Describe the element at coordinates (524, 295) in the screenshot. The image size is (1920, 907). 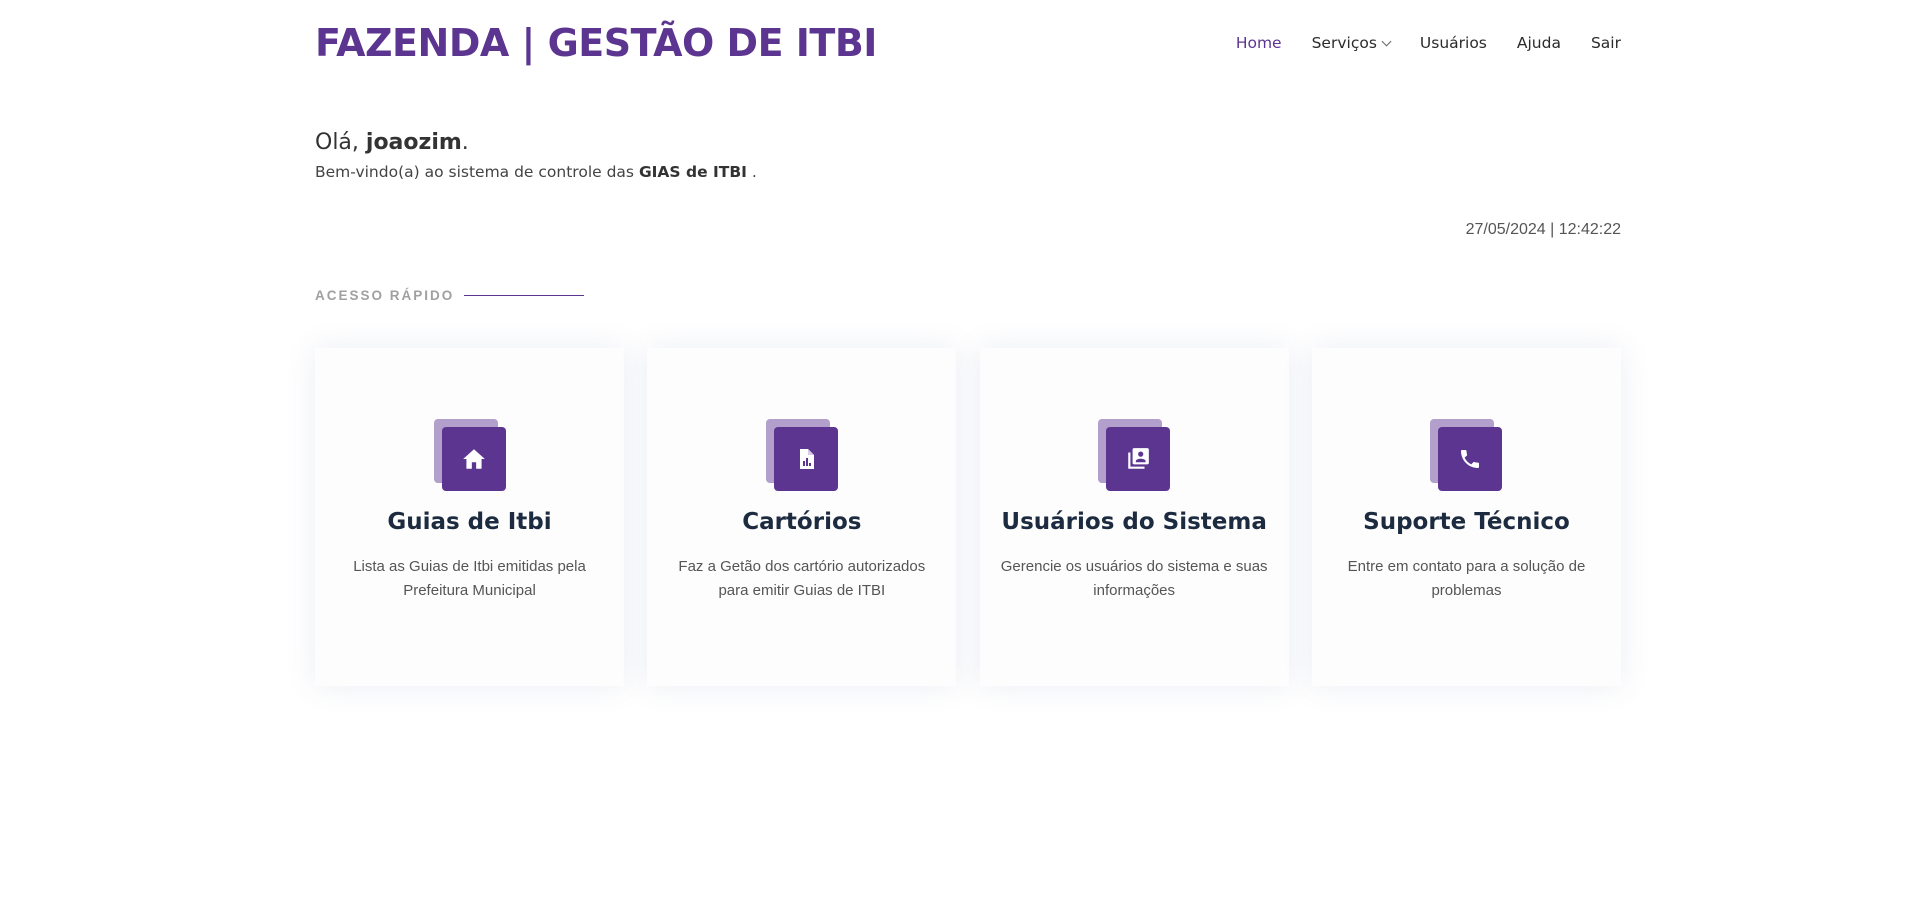
I see `section-divider` at that location.